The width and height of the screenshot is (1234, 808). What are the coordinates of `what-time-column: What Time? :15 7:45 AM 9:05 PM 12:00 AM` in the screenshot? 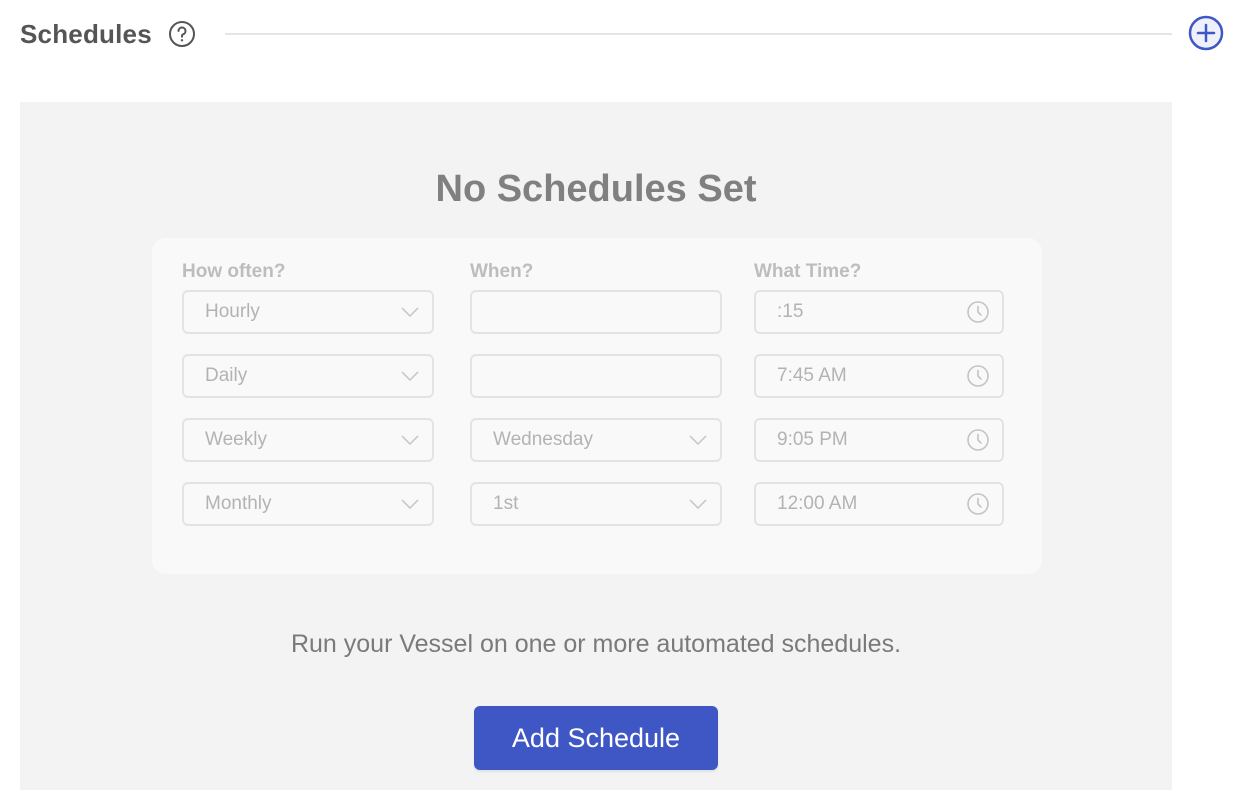 It's located at (879, 402).